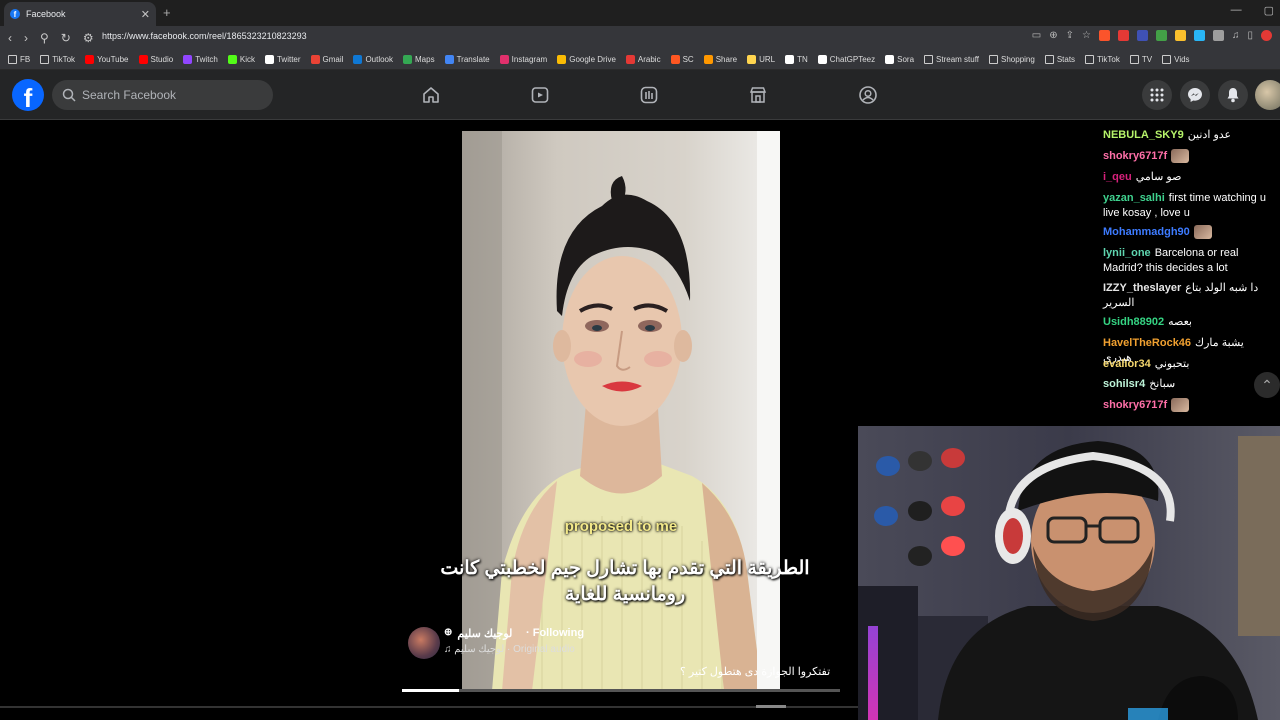 The image size is (1280, 720). What do you see at coordinates (162, 95) in the screenshot?
I see `search-input: Search Facebook` at bounding box center [162, 95].